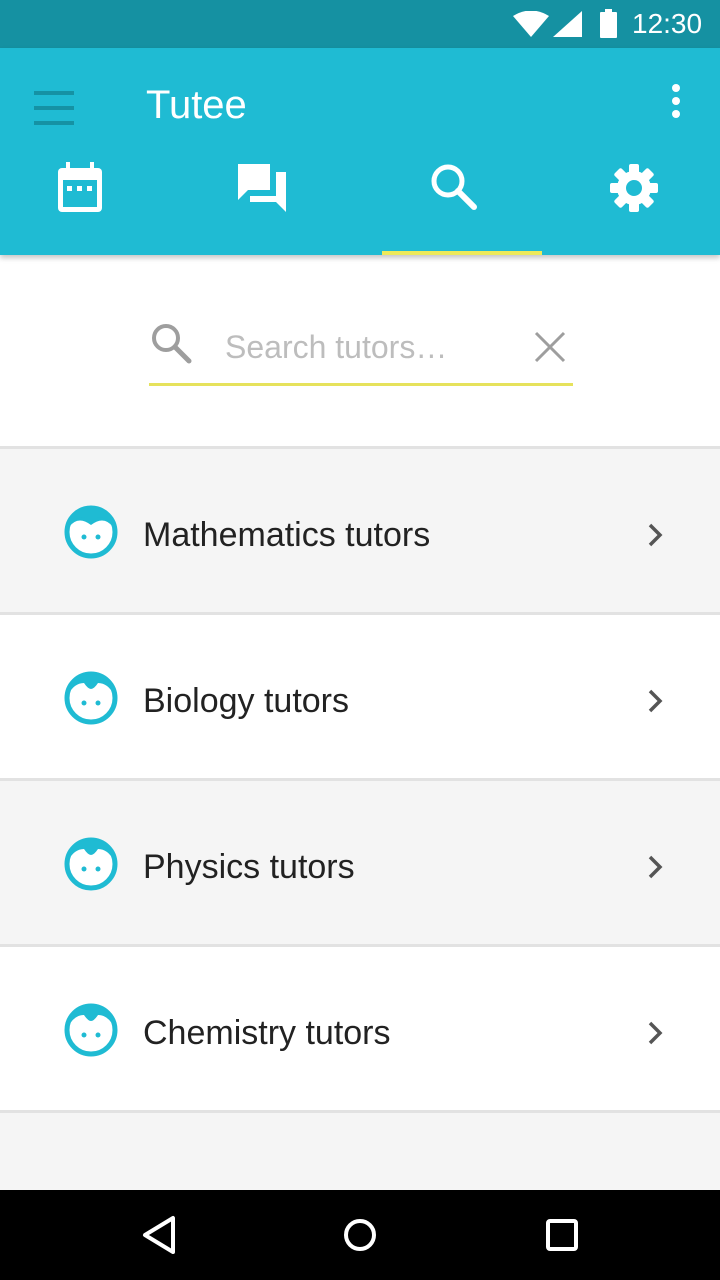  Describe the element at coordinates (676, 100) in the screenshot. I see `overflow-menu-button` at that location.